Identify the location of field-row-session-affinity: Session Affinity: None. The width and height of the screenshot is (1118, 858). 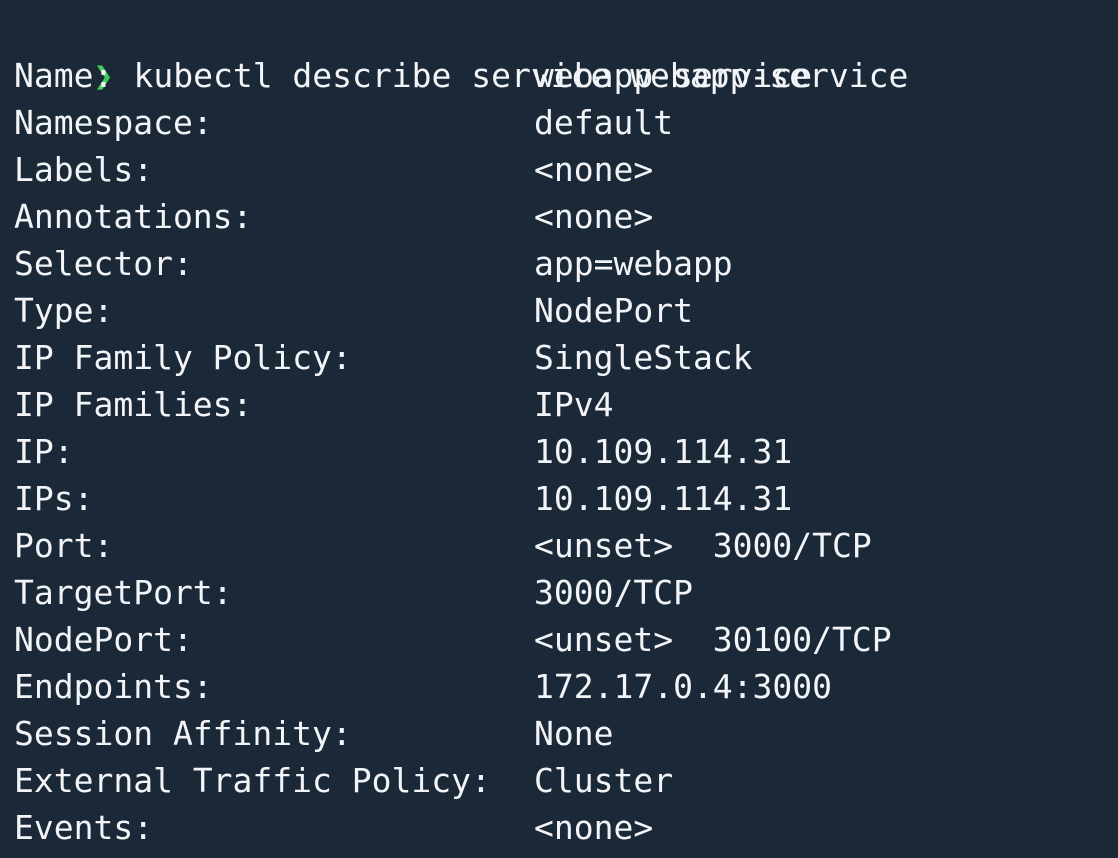
(566, 733).